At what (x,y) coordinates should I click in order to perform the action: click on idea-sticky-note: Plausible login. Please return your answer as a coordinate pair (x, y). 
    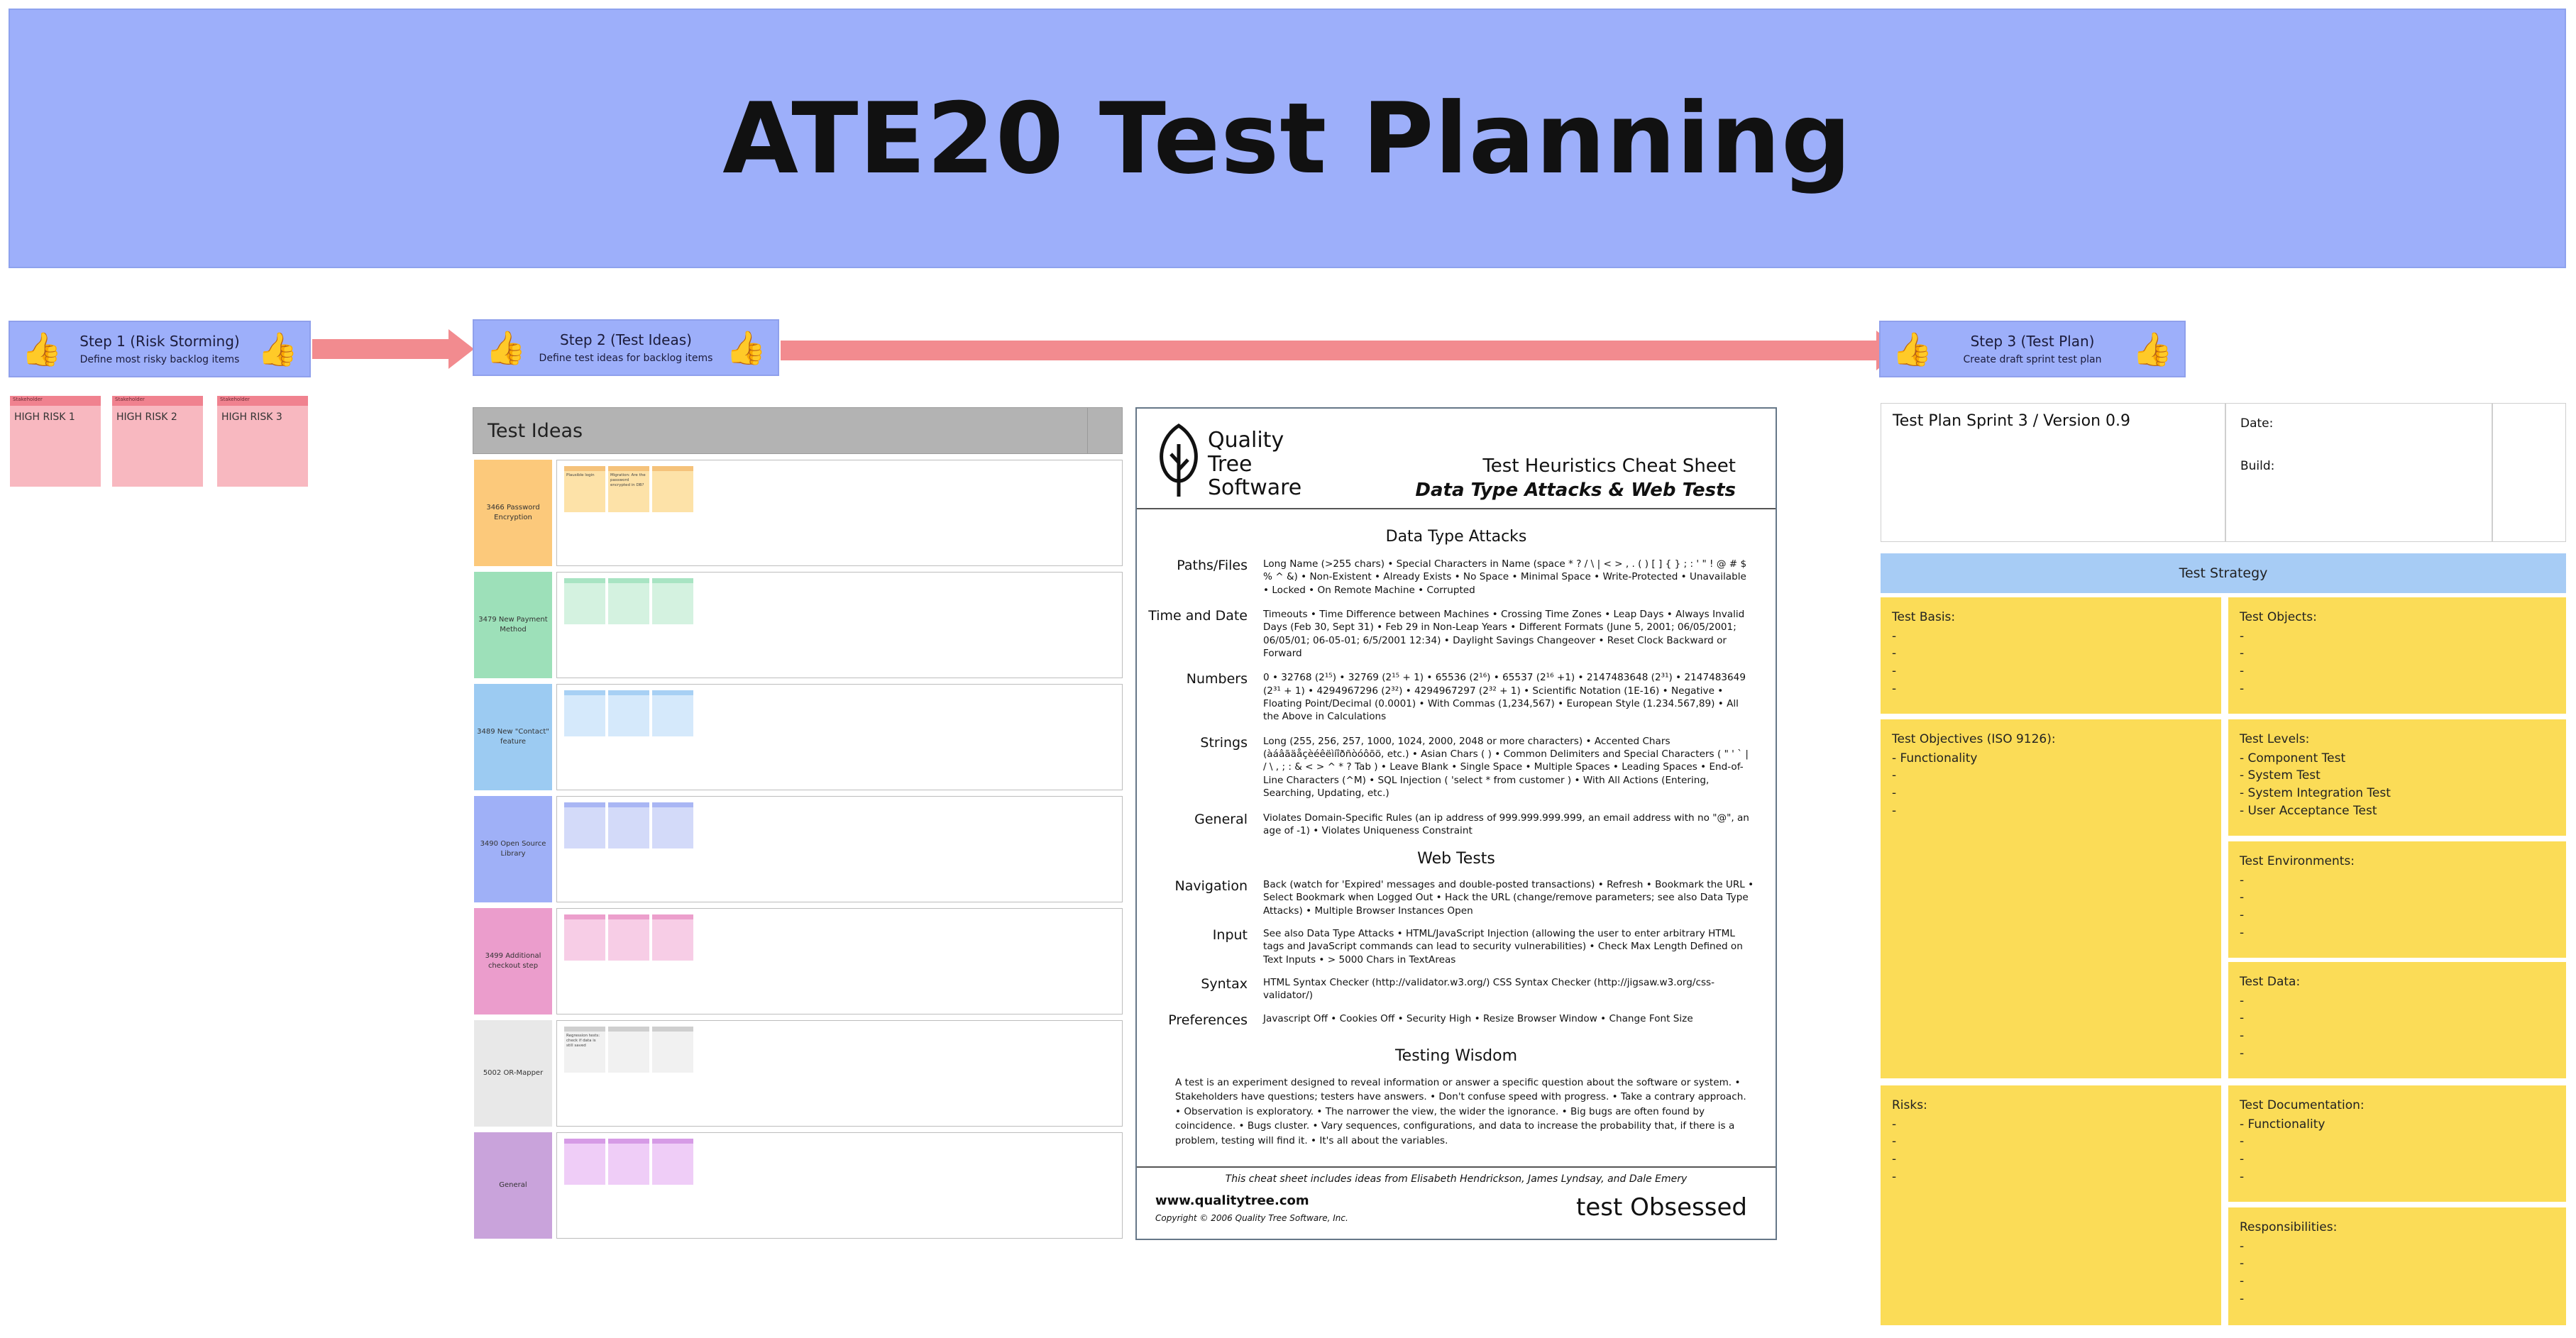
    Looking at the image, I should click on (584, 489).